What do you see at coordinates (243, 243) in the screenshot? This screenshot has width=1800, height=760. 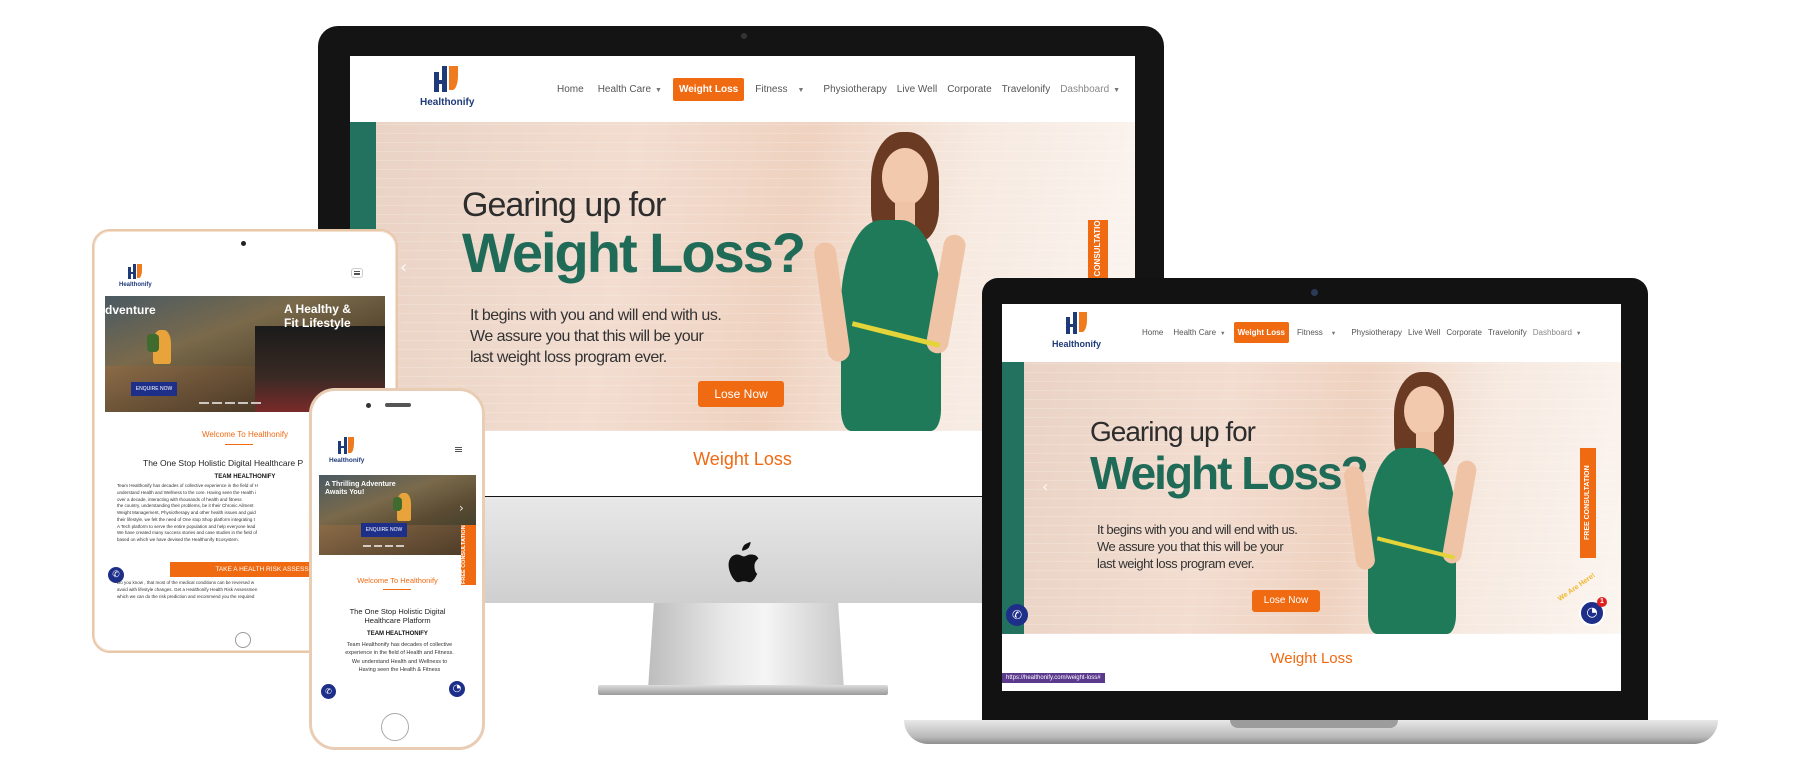 I see `tablet-camera` at bounding box center [243, 243].